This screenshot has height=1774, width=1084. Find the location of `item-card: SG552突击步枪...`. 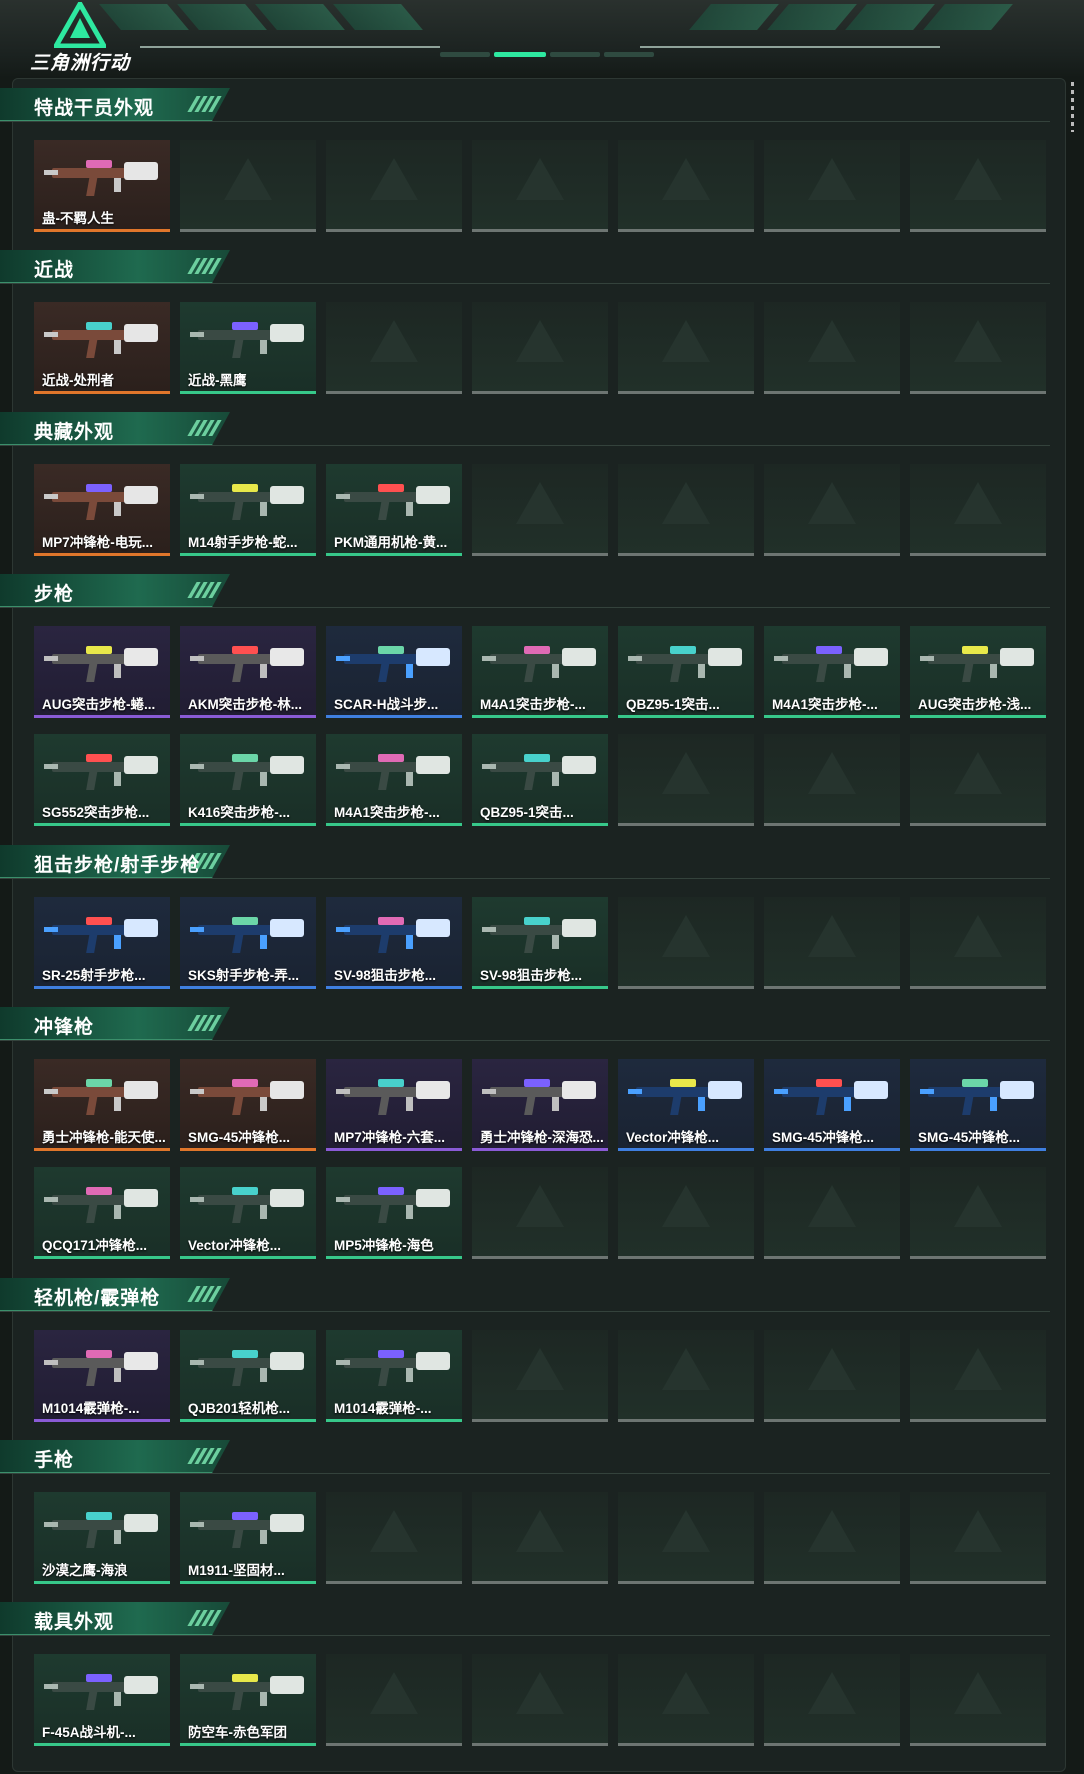

item-card: SG552突击步枪... is located at coordinates (102, 780).